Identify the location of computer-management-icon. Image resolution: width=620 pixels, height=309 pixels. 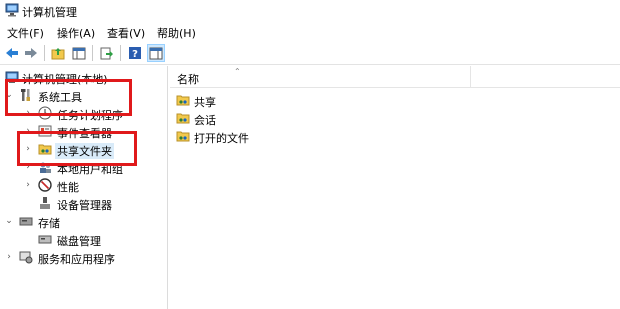
(12, 10).